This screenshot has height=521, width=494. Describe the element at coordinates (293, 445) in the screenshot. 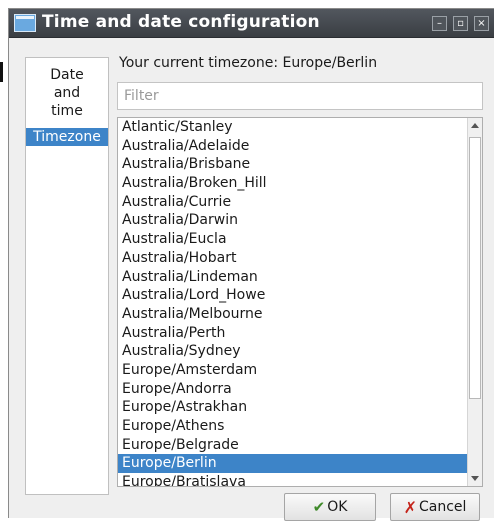

I see `list-item: Europe/Belgrade` at that location.